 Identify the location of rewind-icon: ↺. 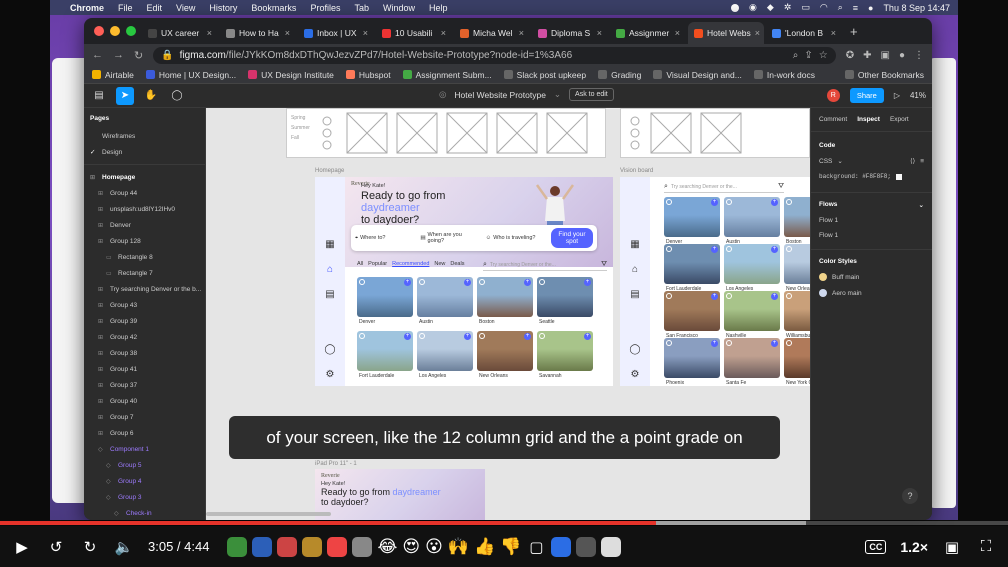
(56, 547).